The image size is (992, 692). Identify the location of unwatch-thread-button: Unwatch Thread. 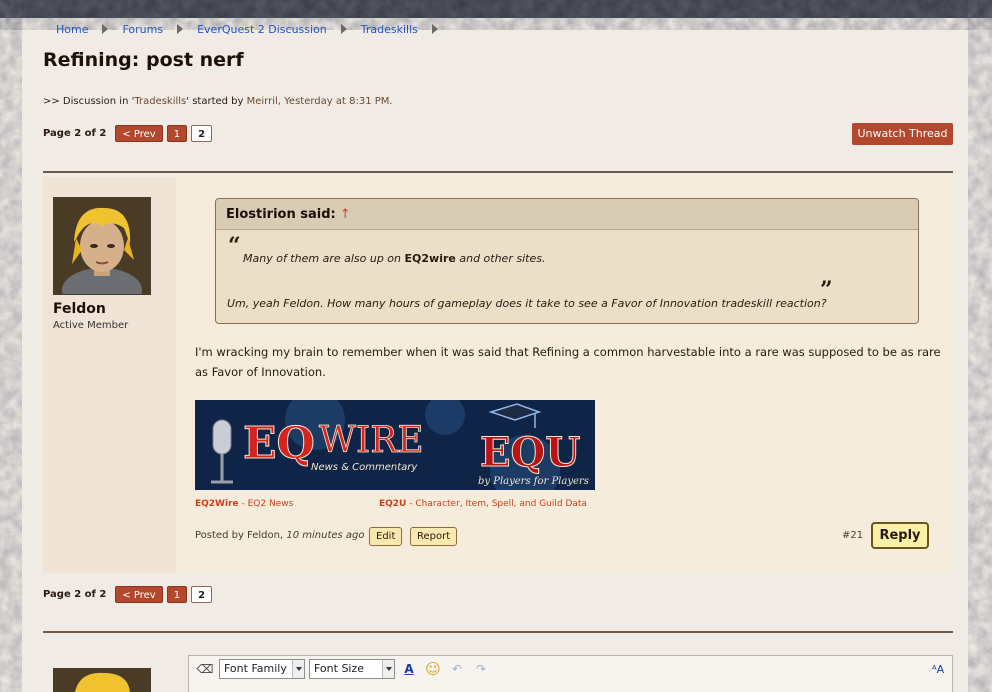
(902, 134).